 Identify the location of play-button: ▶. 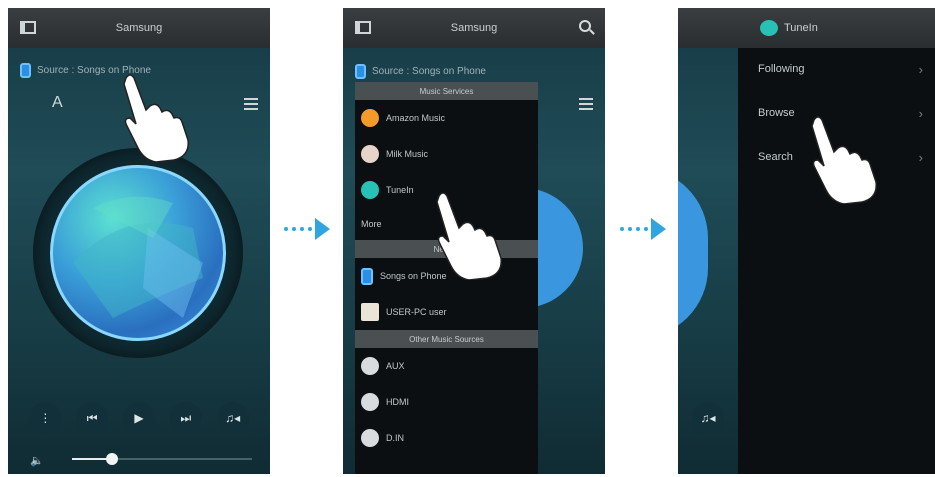
(138, 418).